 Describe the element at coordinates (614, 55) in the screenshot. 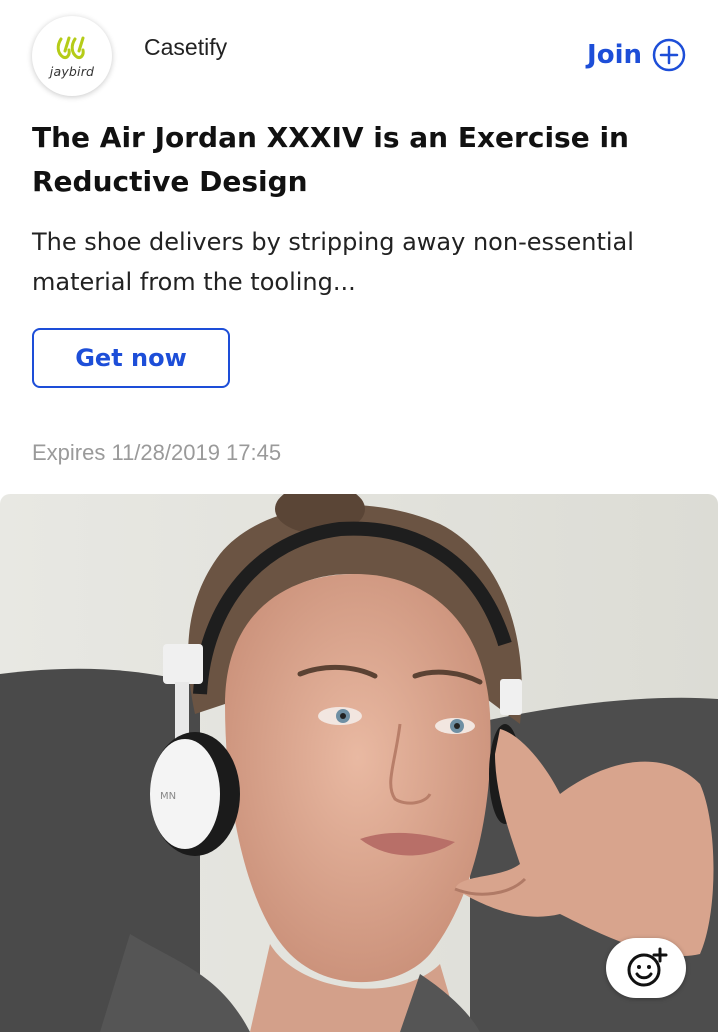

I see `join-label: Join` at that location.